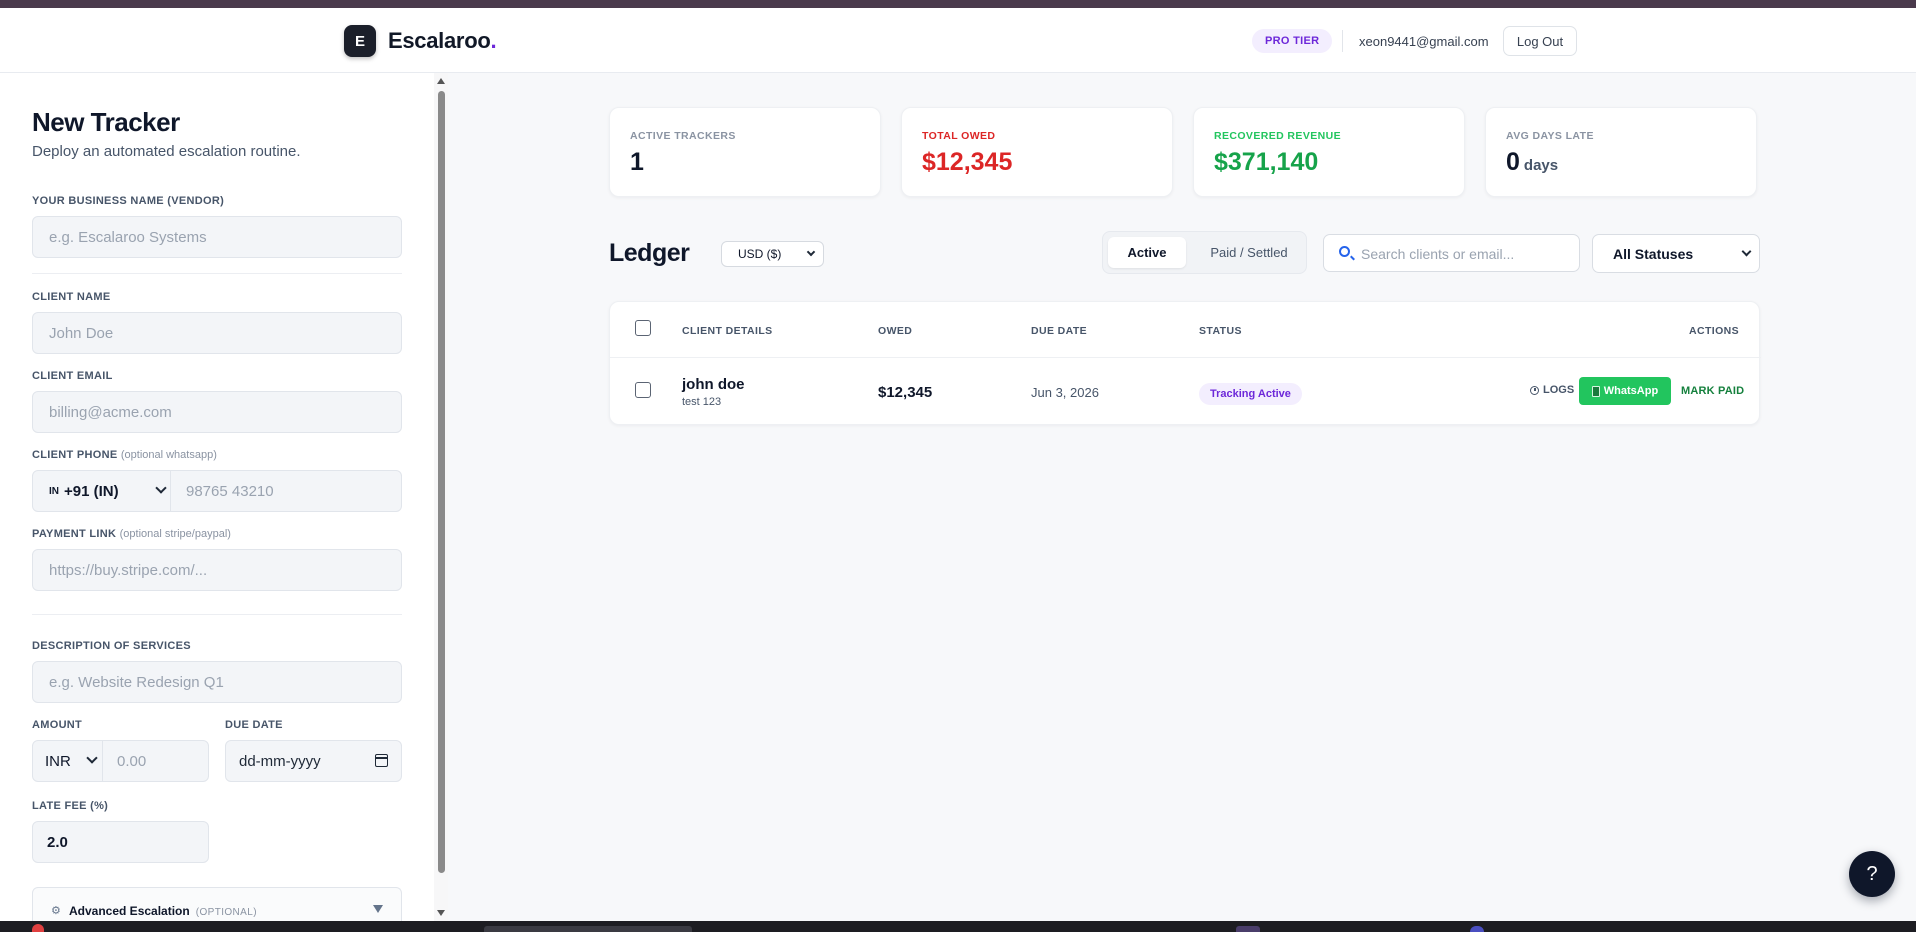 The height and width of the screenshot is (932, 1916). Describe the element at coordinates (1714, 331) in the screenshot. I see `column-header-actions: ACTIONS` at that location.